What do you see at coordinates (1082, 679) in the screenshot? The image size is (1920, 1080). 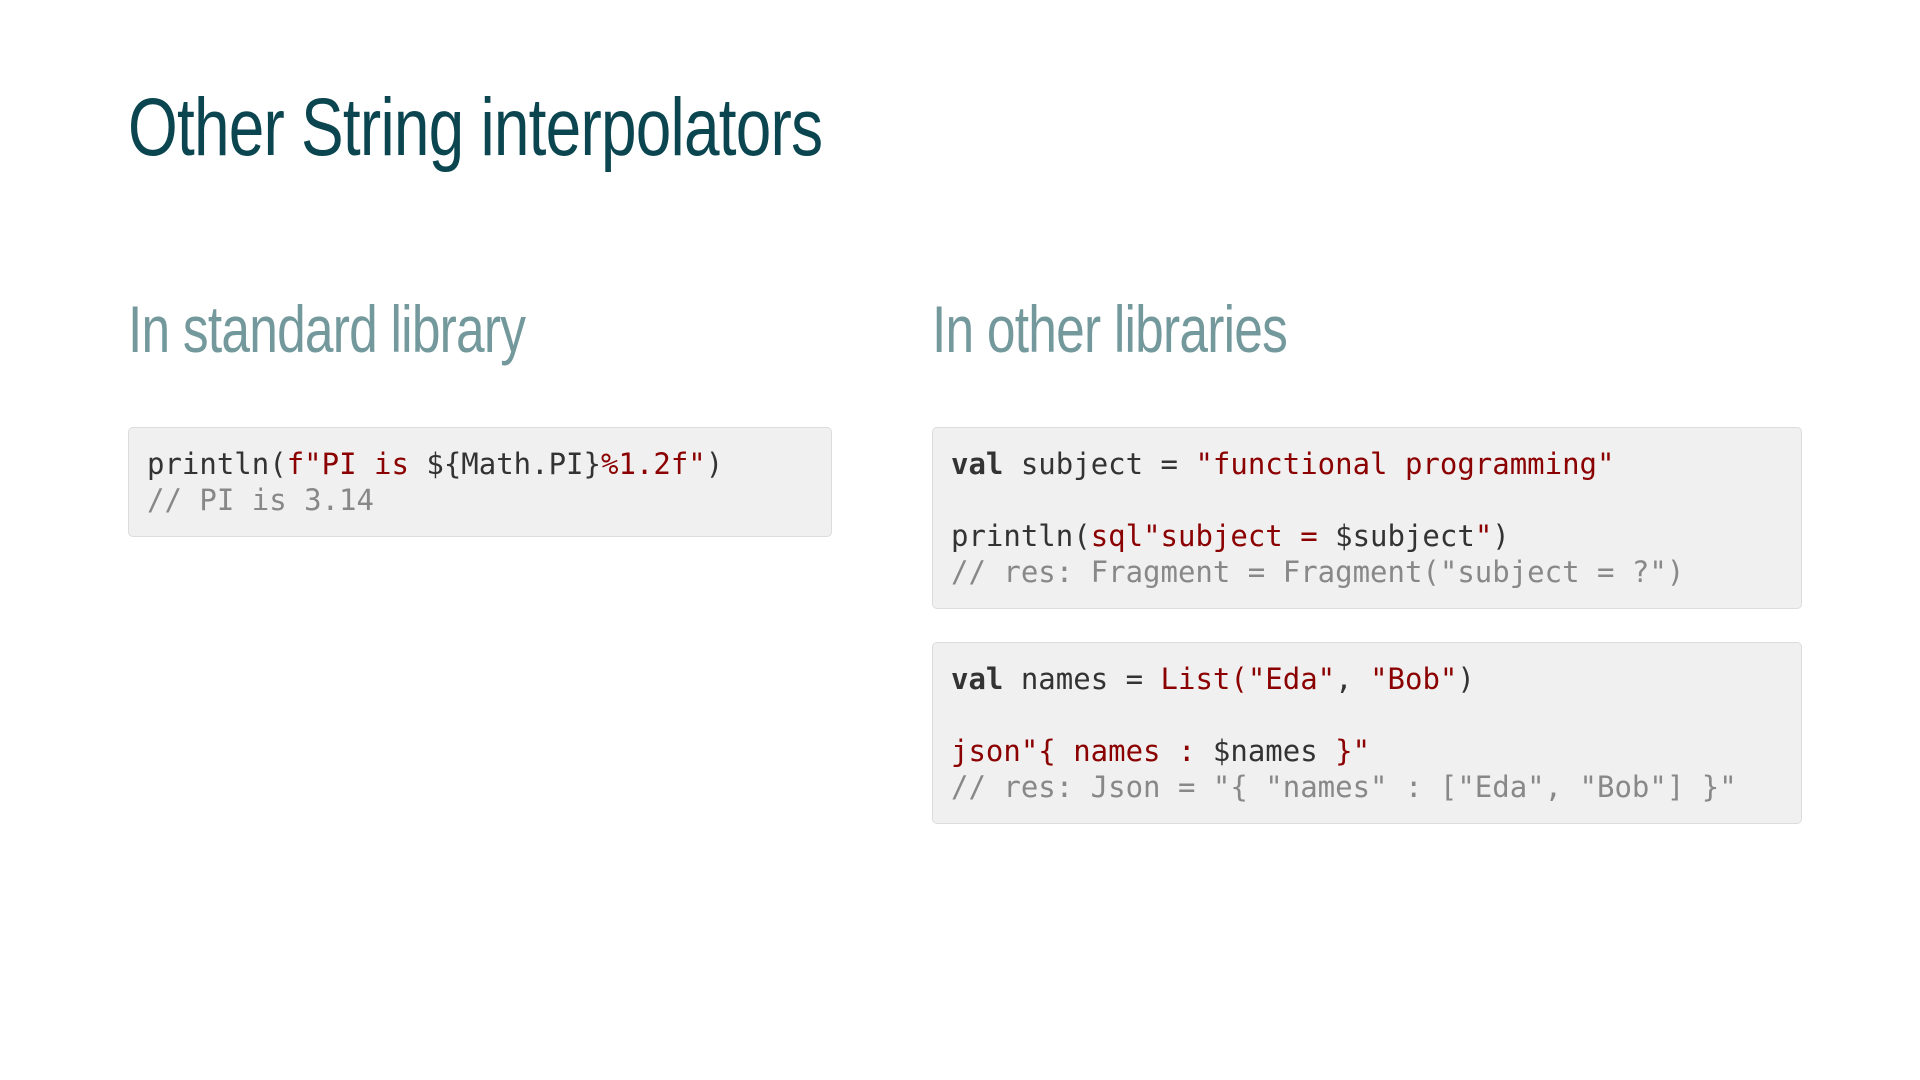 I see `code-token: names =` at bounding box center [1082, 679].